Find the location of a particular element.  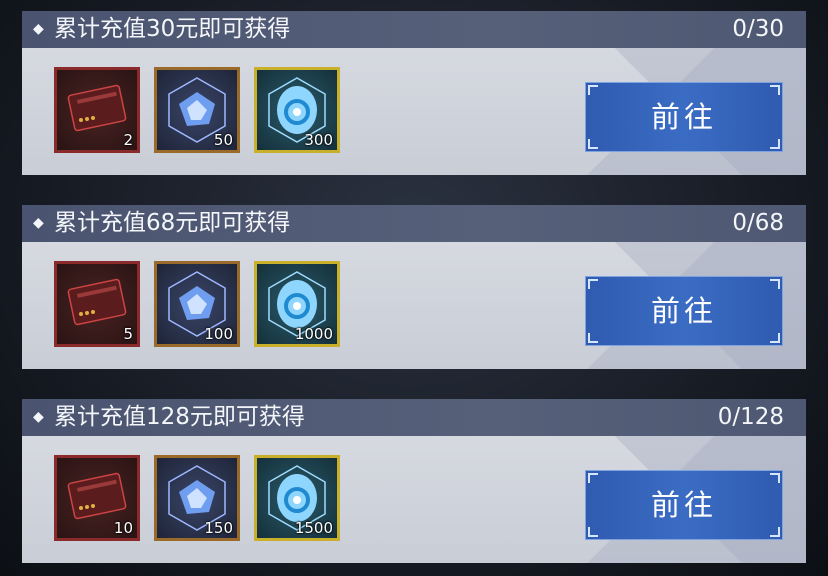

reward-item-card: 2 is located at coordinates (97, 110).